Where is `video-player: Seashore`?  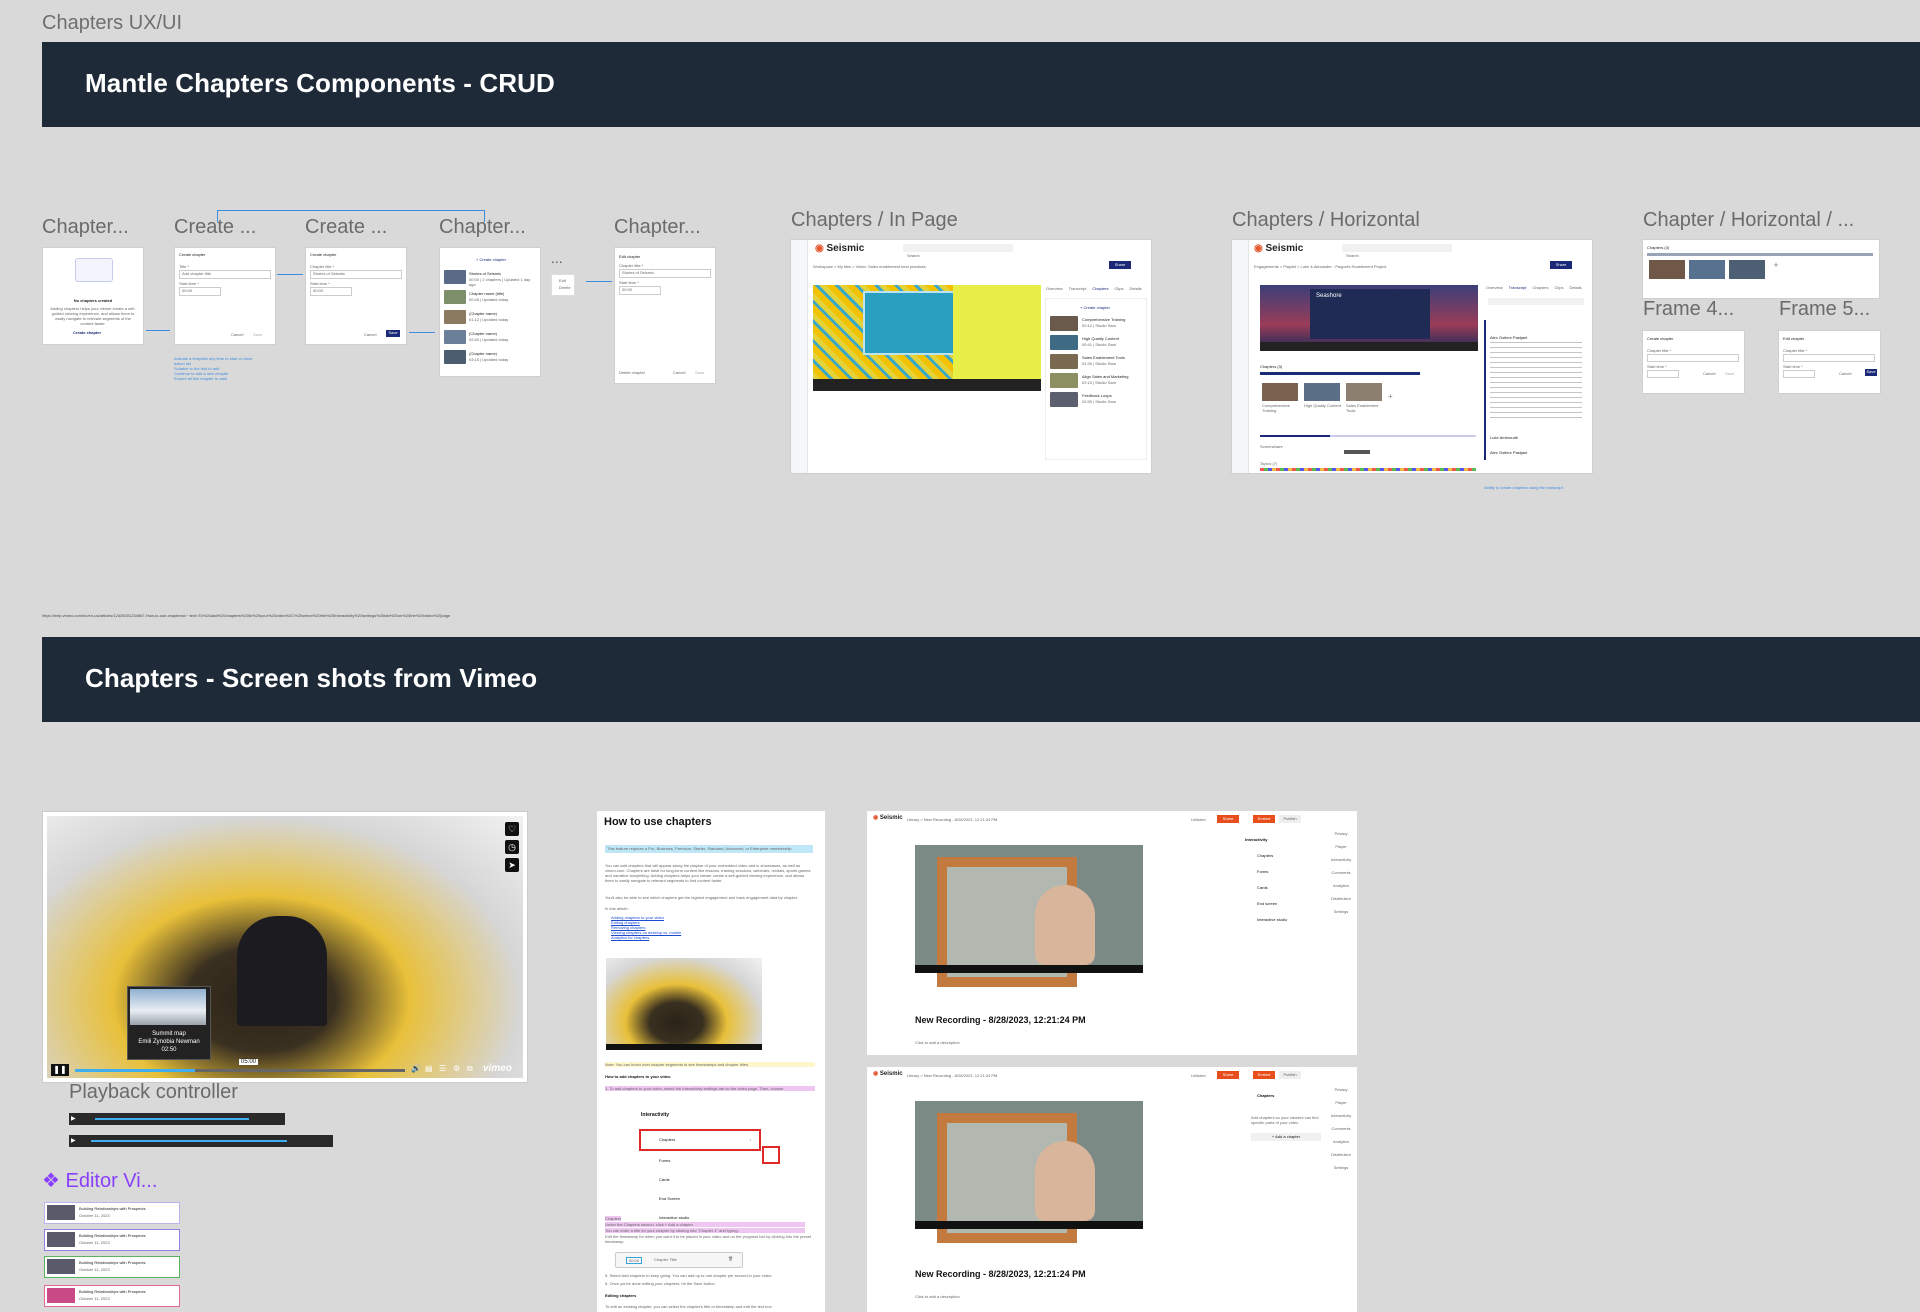 video-player: Seashore is located at coordinates (1369, 318).